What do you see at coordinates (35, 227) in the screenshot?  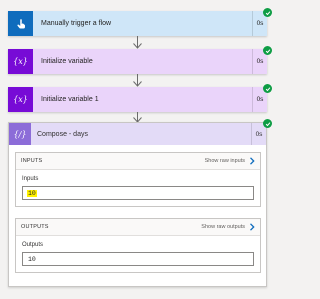 I see `outputs-section-label: OUTPUTS` at bounding box center [35, 227].